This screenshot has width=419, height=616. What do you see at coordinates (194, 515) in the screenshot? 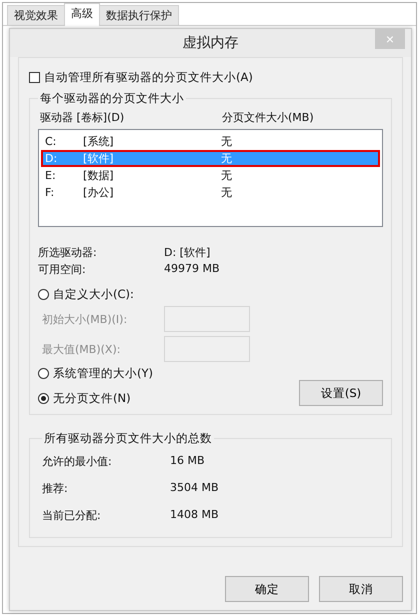
I see `total-value: 1408 MB` at bounding box center [194, 515].